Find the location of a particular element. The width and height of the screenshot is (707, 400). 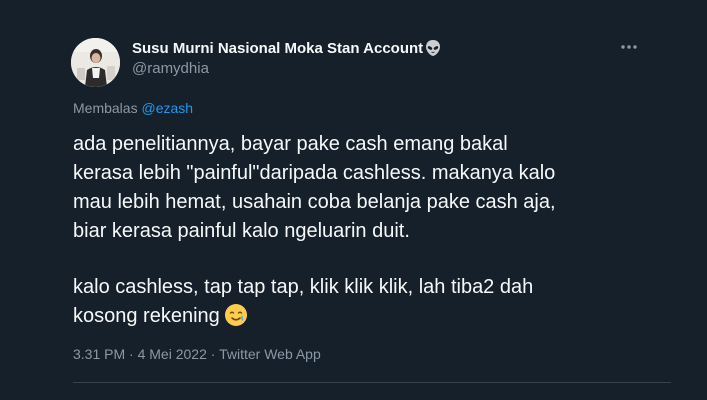

tweet-date-link: 4 Mei 2022 is located at coordinates (172, 354).